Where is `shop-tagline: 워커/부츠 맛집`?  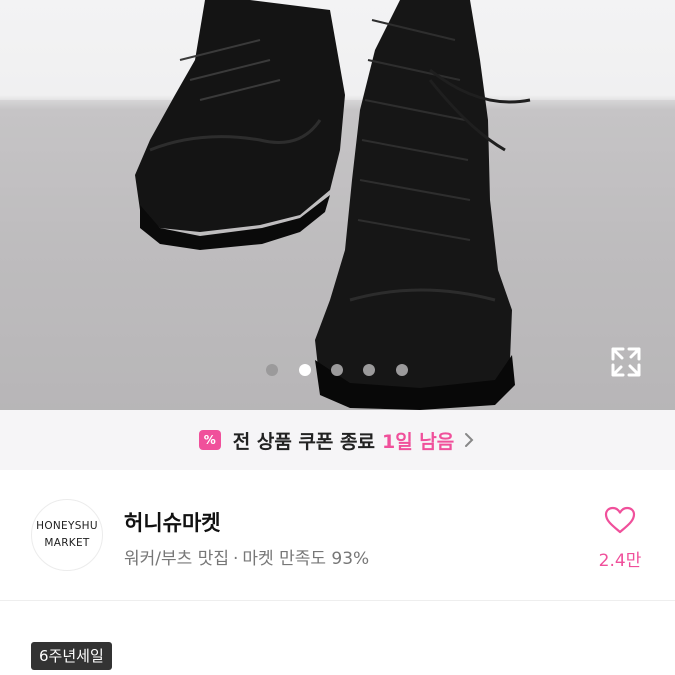
shop-tagline: 워커/부츠 맛집 is located at coordinates (176, 559).